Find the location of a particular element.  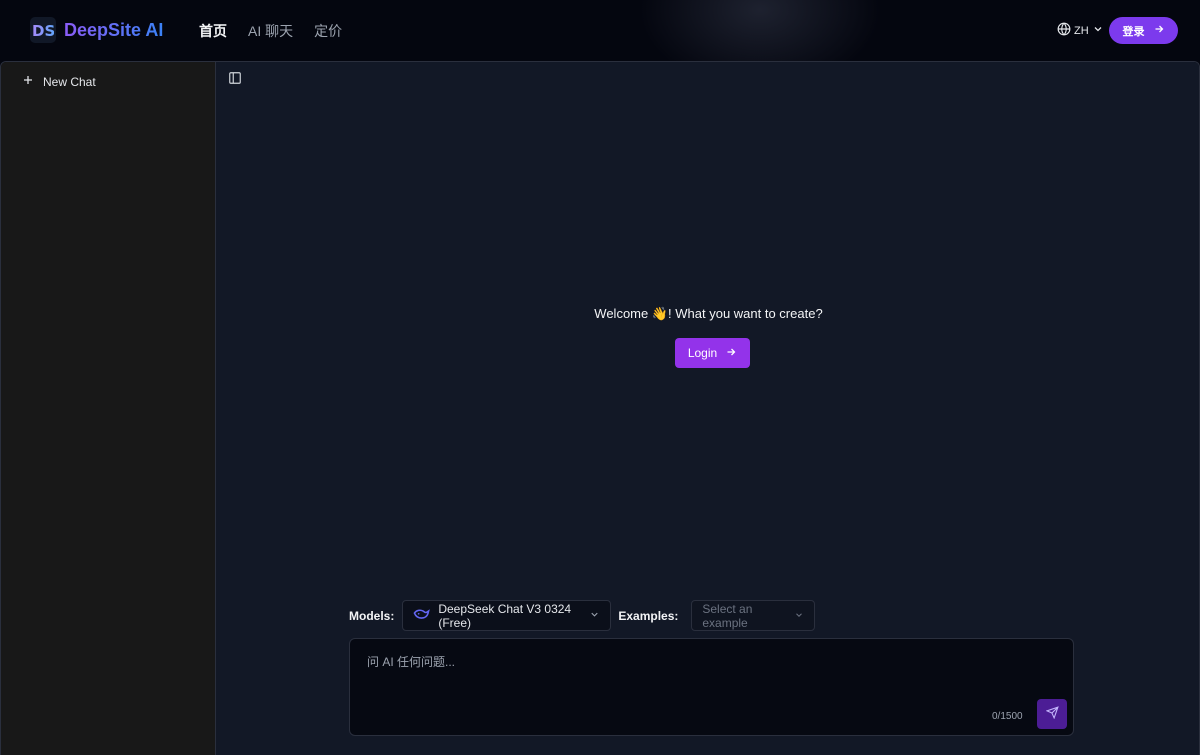

svg-text: DS is located at coordinates (43, 30).